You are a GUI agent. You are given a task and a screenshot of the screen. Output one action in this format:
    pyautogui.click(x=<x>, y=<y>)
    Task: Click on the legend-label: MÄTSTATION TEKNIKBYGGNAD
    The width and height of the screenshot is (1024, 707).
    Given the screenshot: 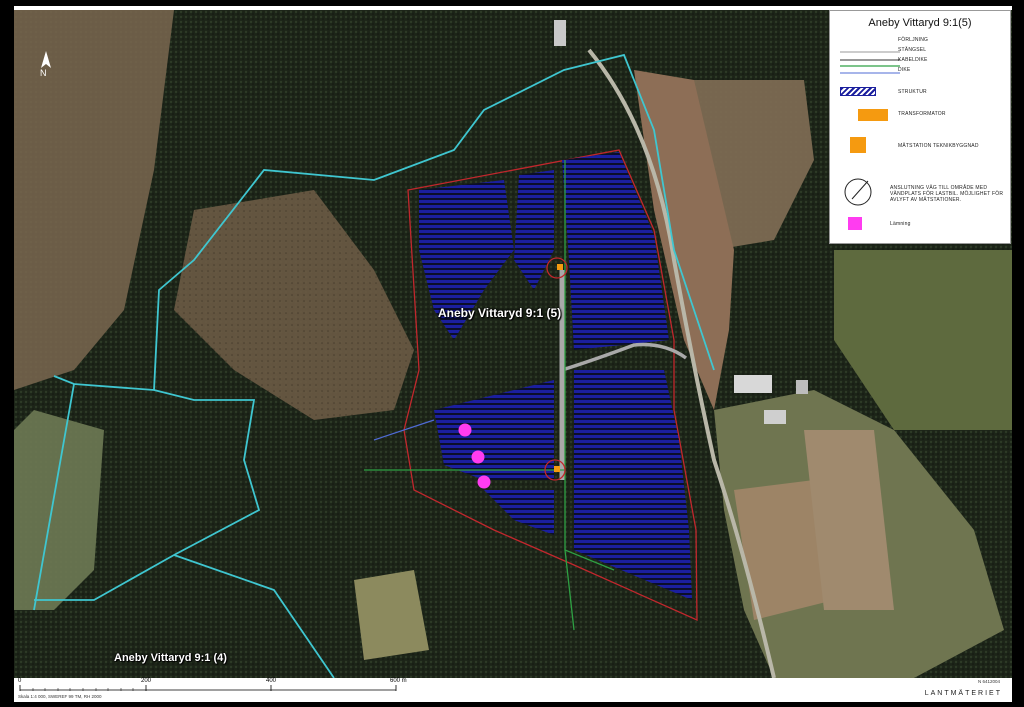 What is the action you would take?
    pyautogui.click(x=938, y=146)
    